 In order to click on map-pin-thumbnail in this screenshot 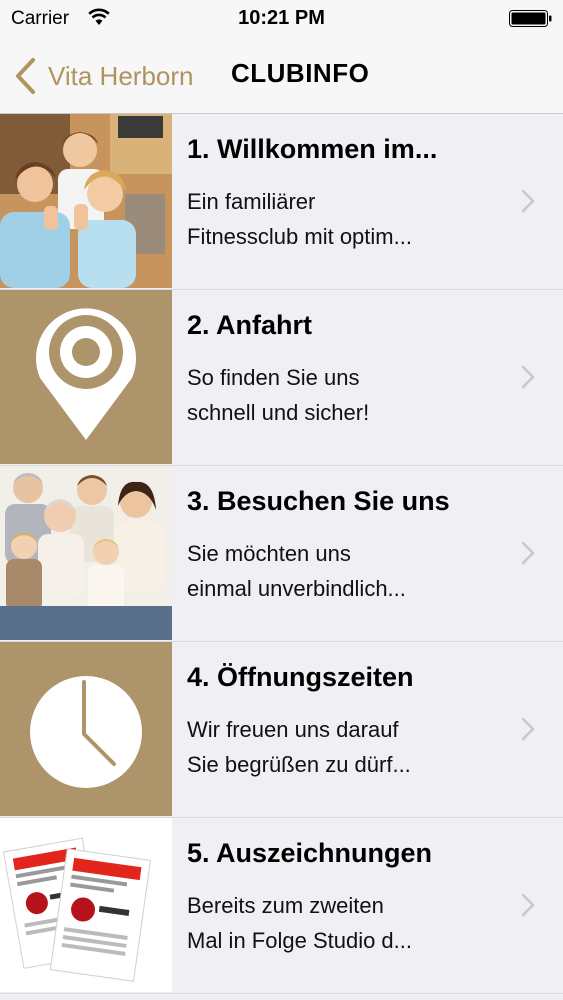, I will do `click(86, 377)`.